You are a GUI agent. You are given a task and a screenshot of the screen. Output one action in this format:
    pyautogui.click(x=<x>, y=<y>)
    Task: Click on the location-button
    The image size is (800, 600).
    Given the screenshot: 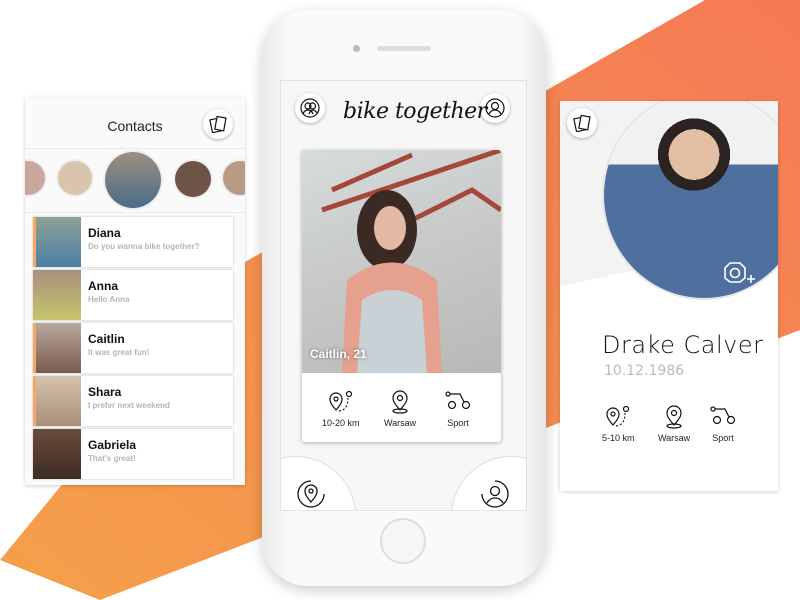 What is the action you would take?
    pyautogui.click(x=311, y=494)
    